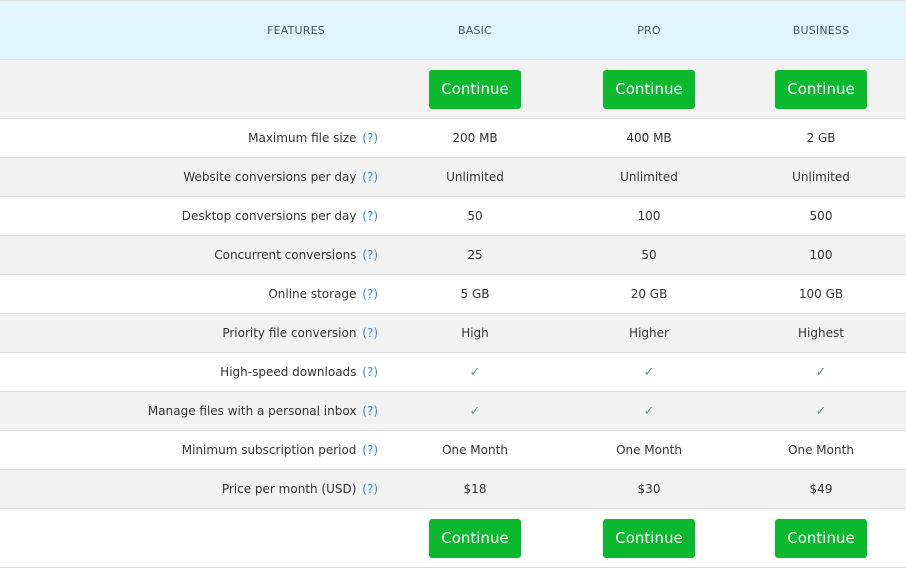  What do you see at coordinates (194, 138) in the screenshot?
I see `feature-label-cell: Maximum file size (?)` at bounding box center [194, 138].